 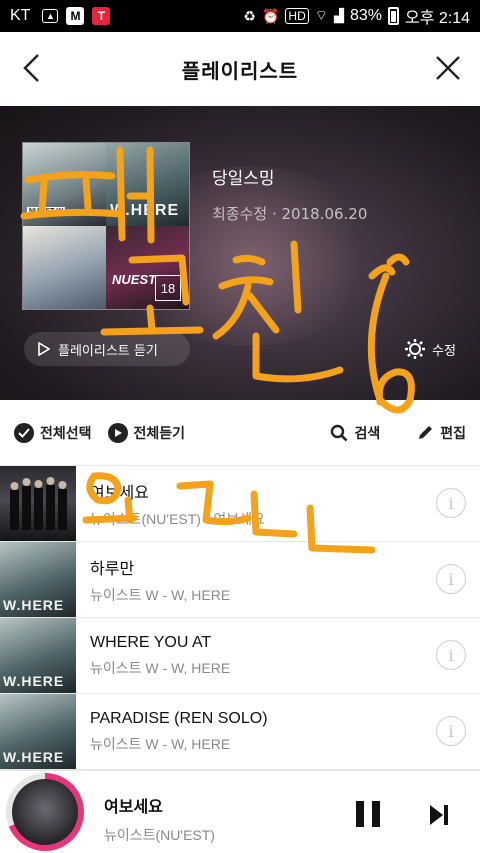 What do you see at coordinates (64, 184) in the screenshot?
I see `cover-tile: NU'EST W` at bounding box center [64, 184].